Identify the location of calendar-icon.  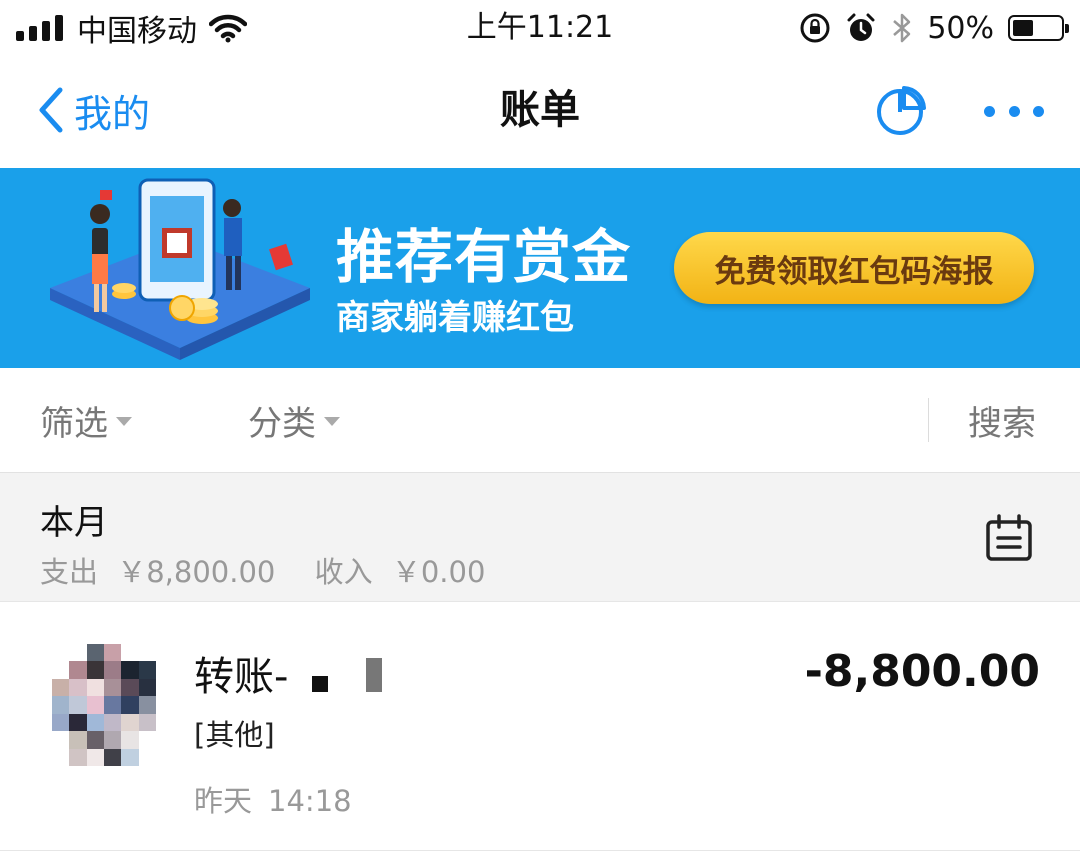
(1009, 538).